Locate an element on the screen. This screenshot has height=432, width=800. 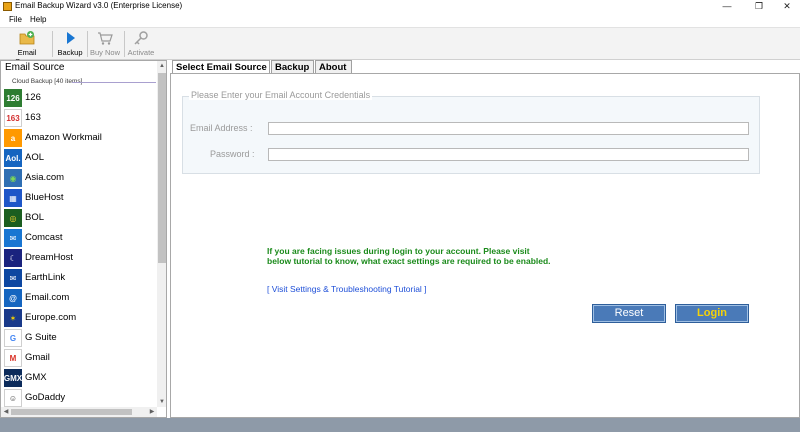
provider-label: GMX is located at coordinates (36, 377).